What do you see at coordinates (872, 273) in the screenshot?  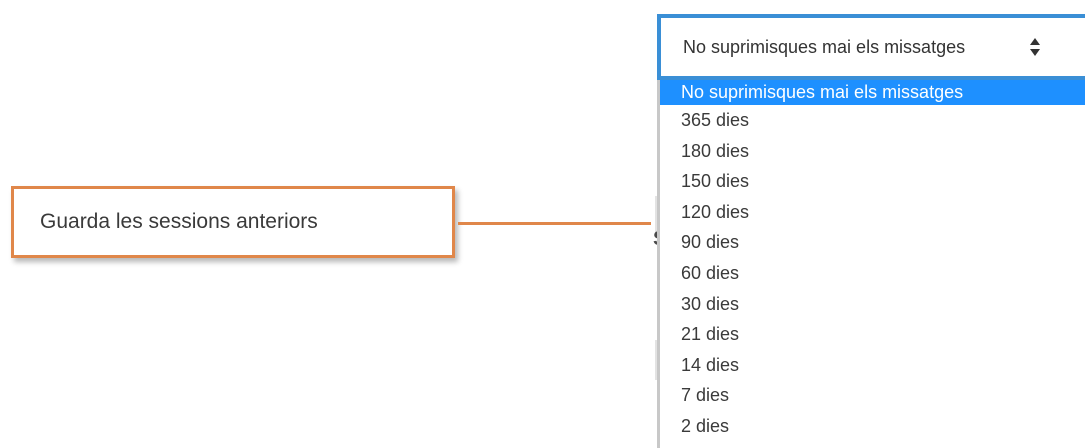 I see `select-option: 60 dies` at bounding box center [872, 273].